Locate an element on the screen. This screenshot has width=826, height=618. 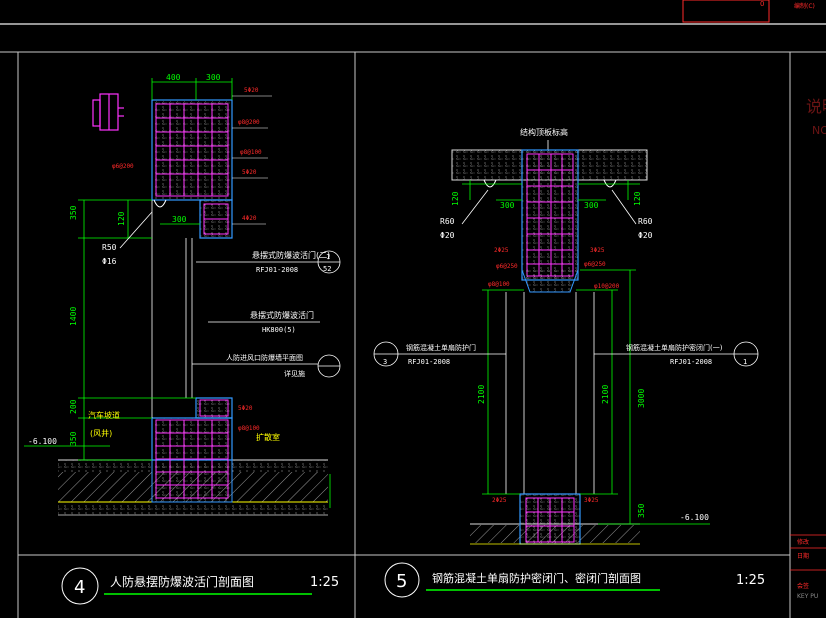
rebar-d: φ6@250 is located at coordinates (595, 264).